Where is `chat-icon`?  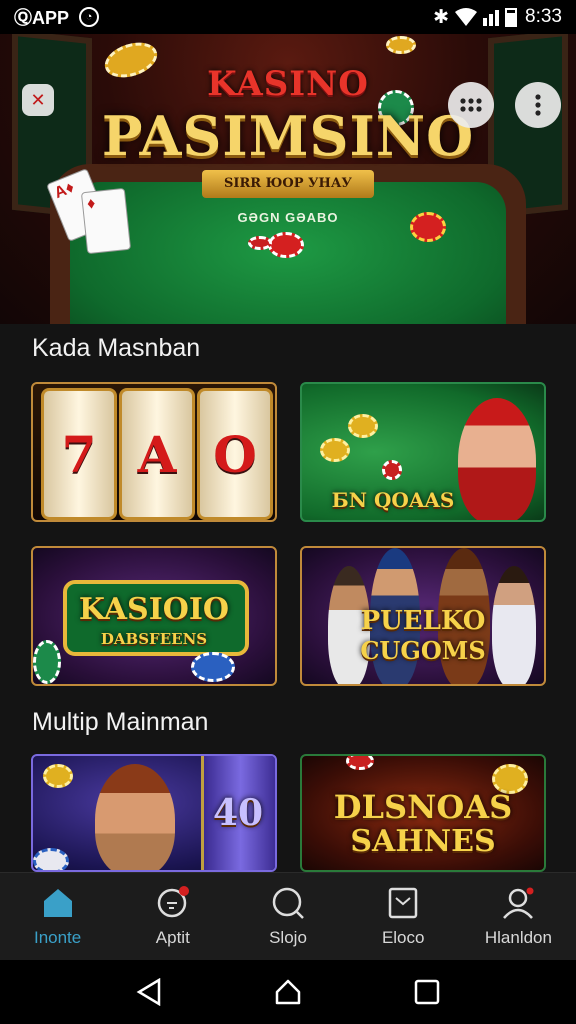 chat-icon is located at coordinates (173, 901).